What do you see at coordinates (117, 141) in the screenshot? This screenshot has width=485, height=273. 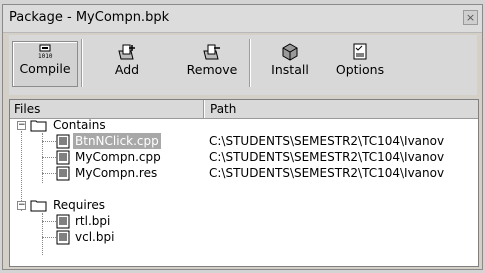 I see `file-name: BtnNClick.cpp` at bounding box center [117, 141].